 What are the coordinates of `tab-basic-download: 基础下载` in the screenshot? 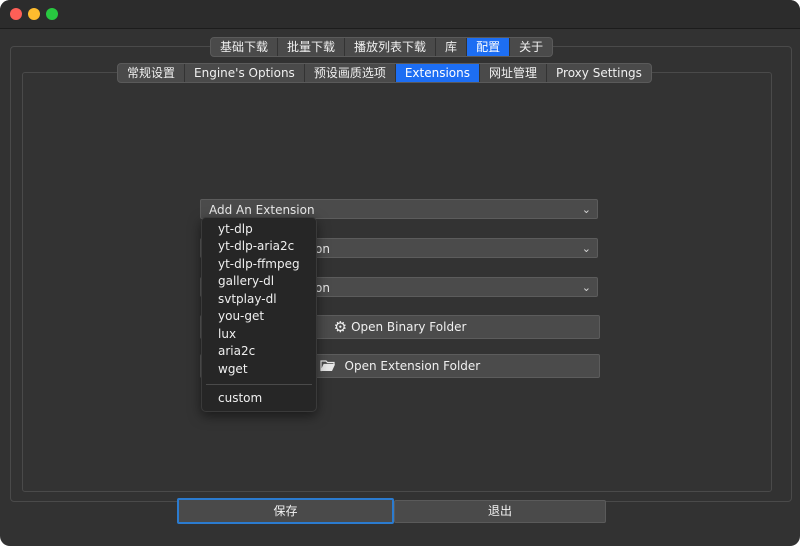 It's located at (245, 47).